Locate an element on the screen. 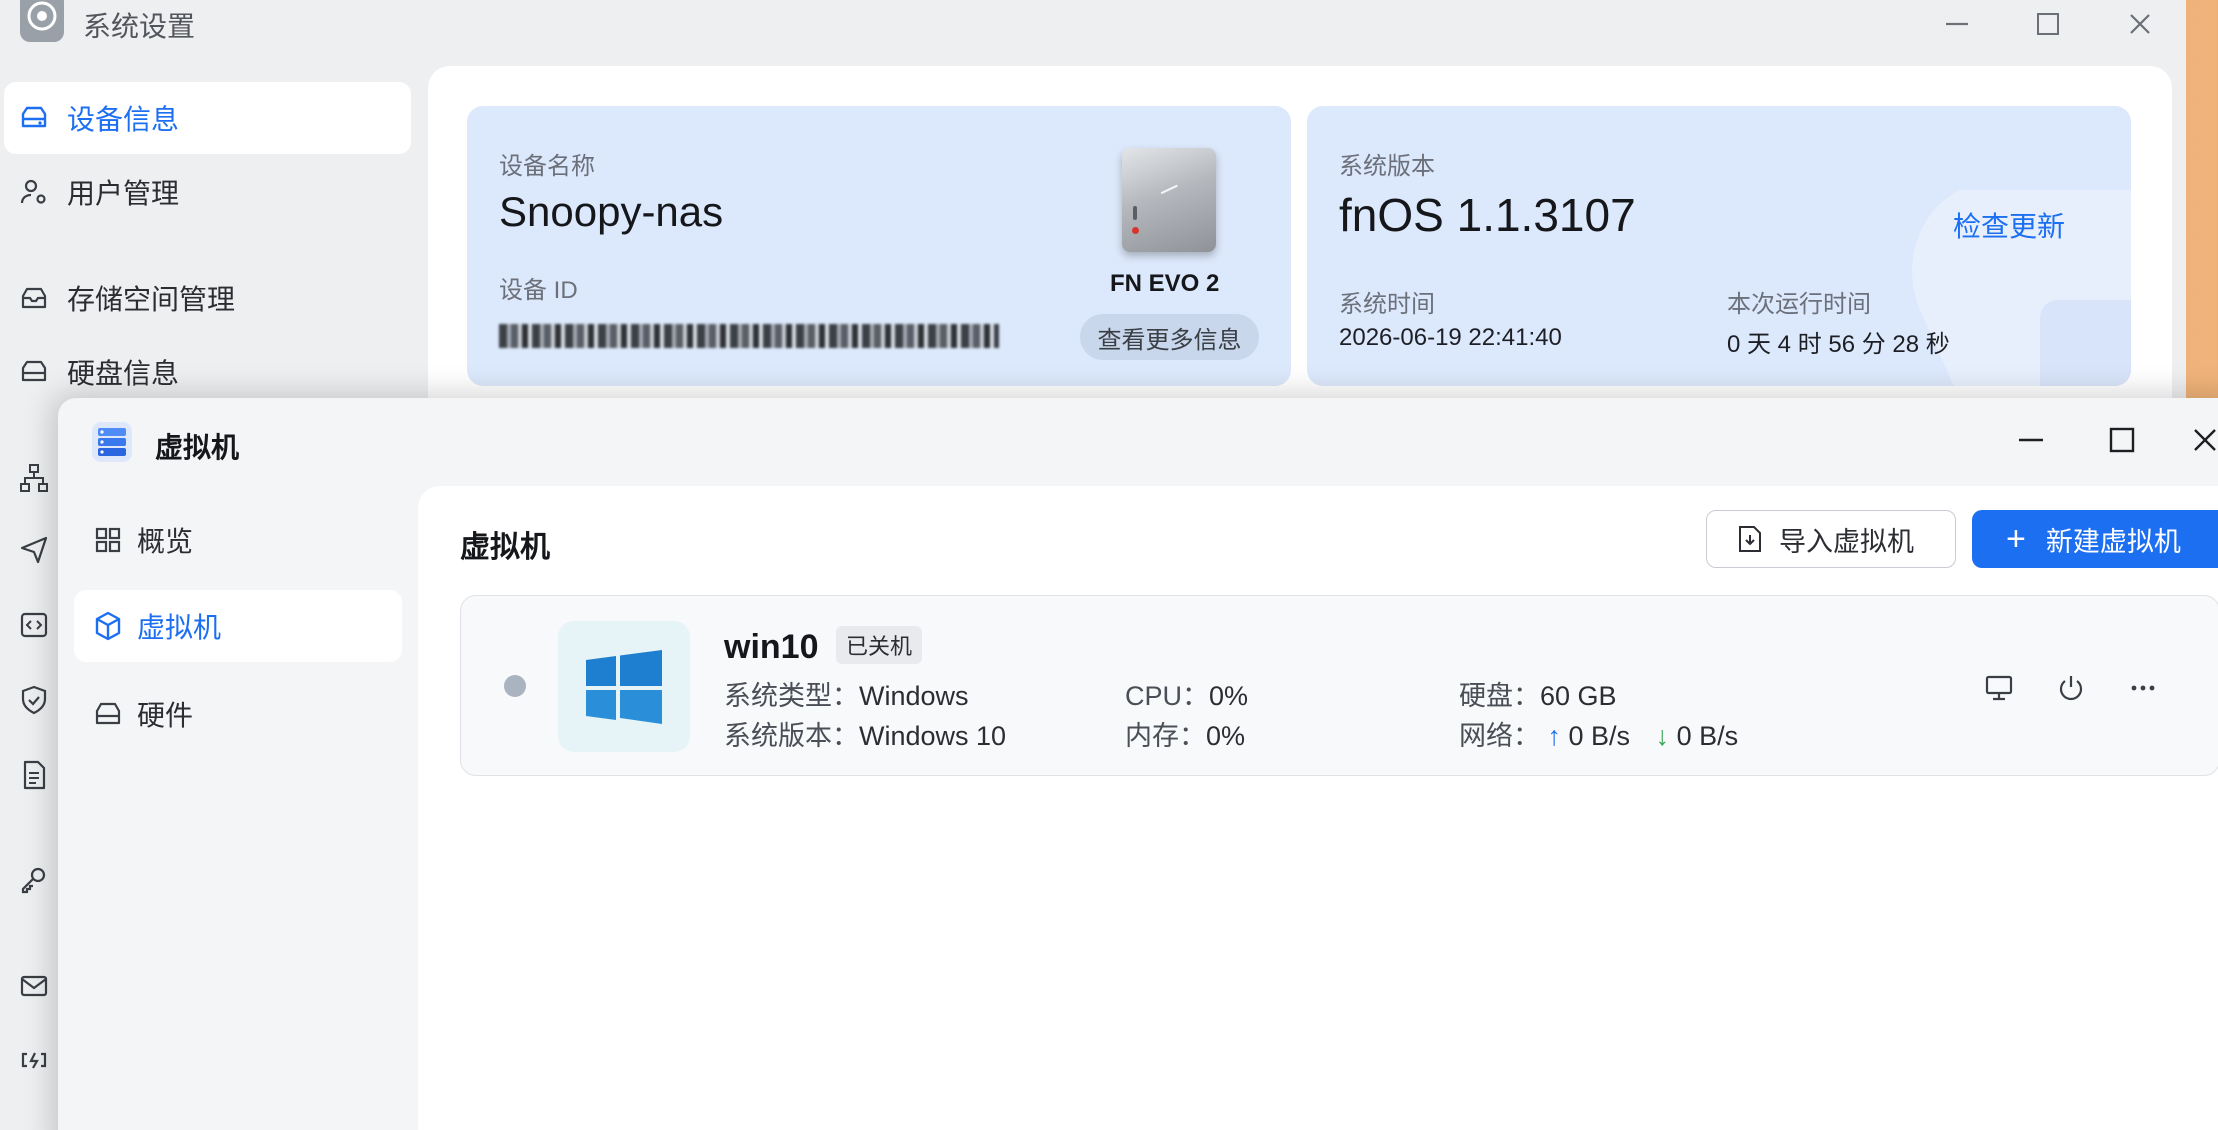 The image size is (2218, 1130). system-time-label: 系统时间 is located at coordinates (1387, 304).